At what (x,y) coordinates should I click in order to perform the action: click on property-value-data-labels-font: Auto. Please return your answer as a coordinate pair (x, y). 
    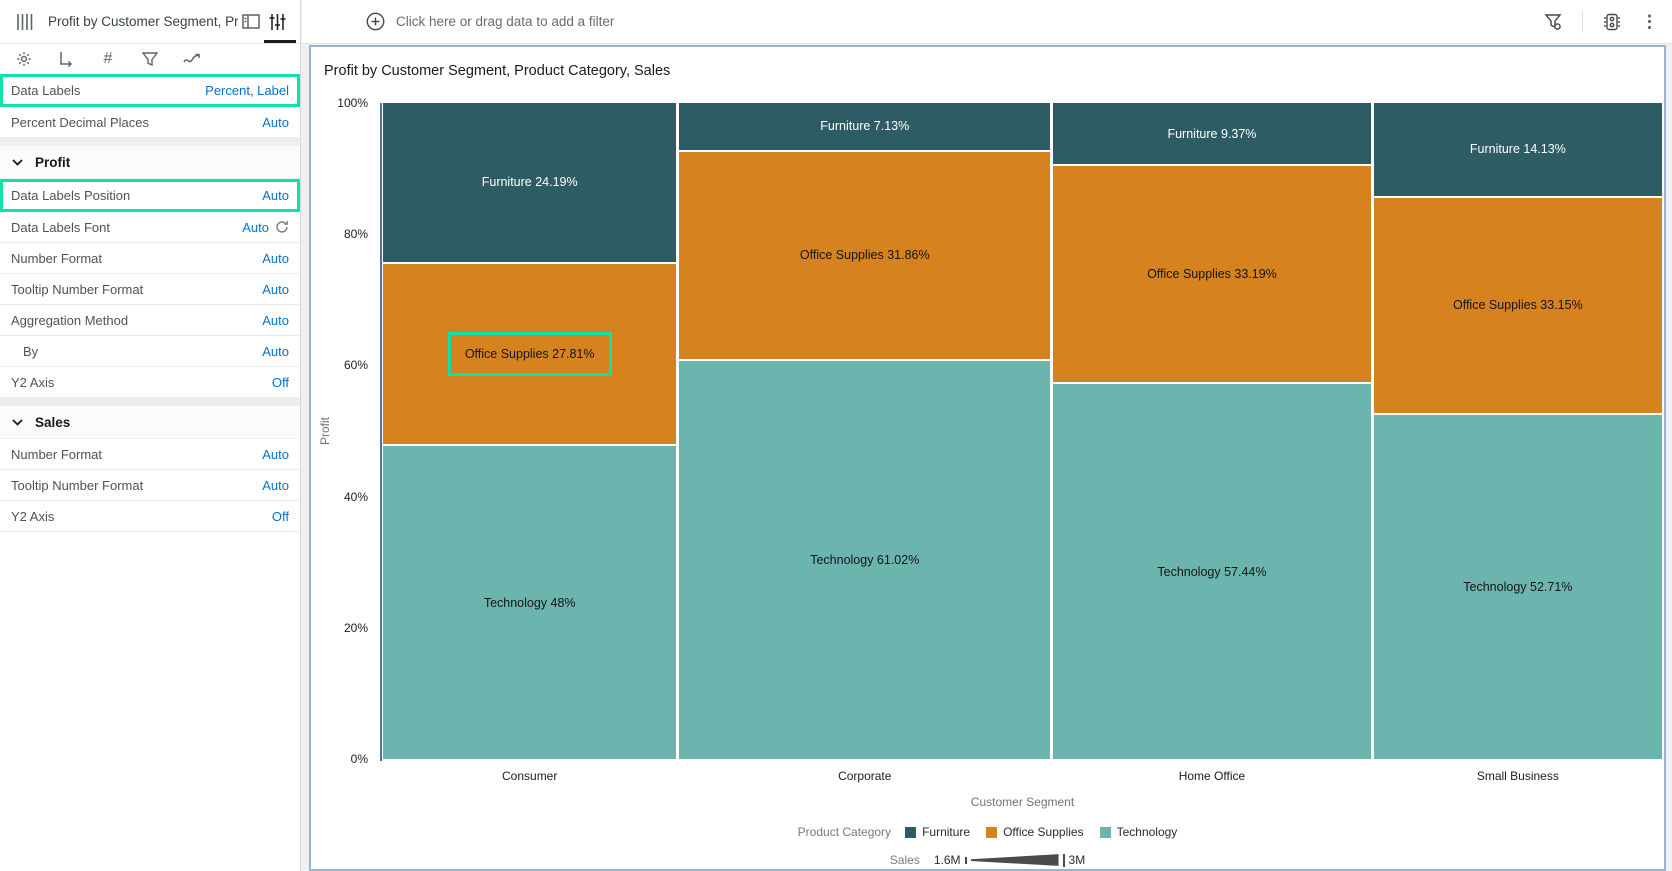
    Looking at the image, I should click on (265, 227).